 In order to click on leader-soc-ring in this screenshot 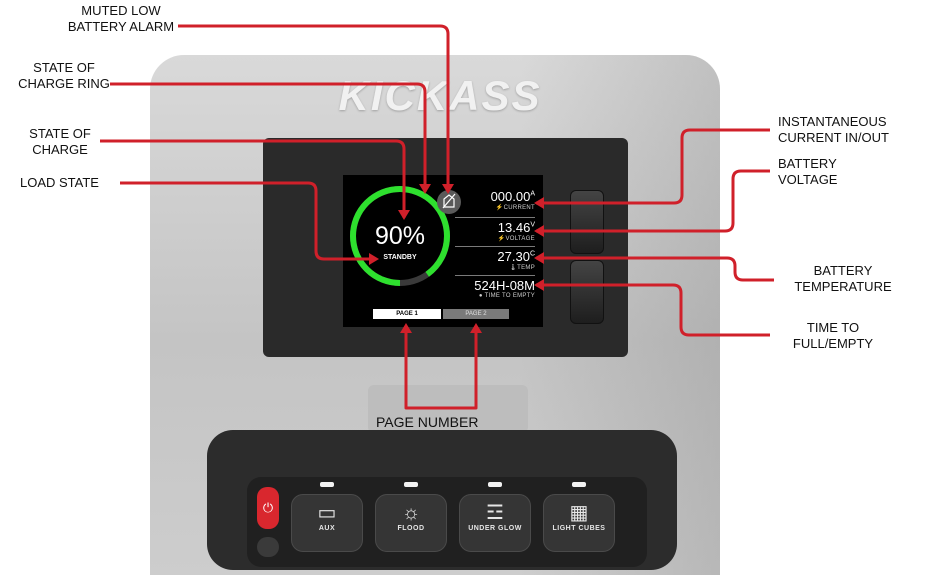, I will do `click(268, 137)`.